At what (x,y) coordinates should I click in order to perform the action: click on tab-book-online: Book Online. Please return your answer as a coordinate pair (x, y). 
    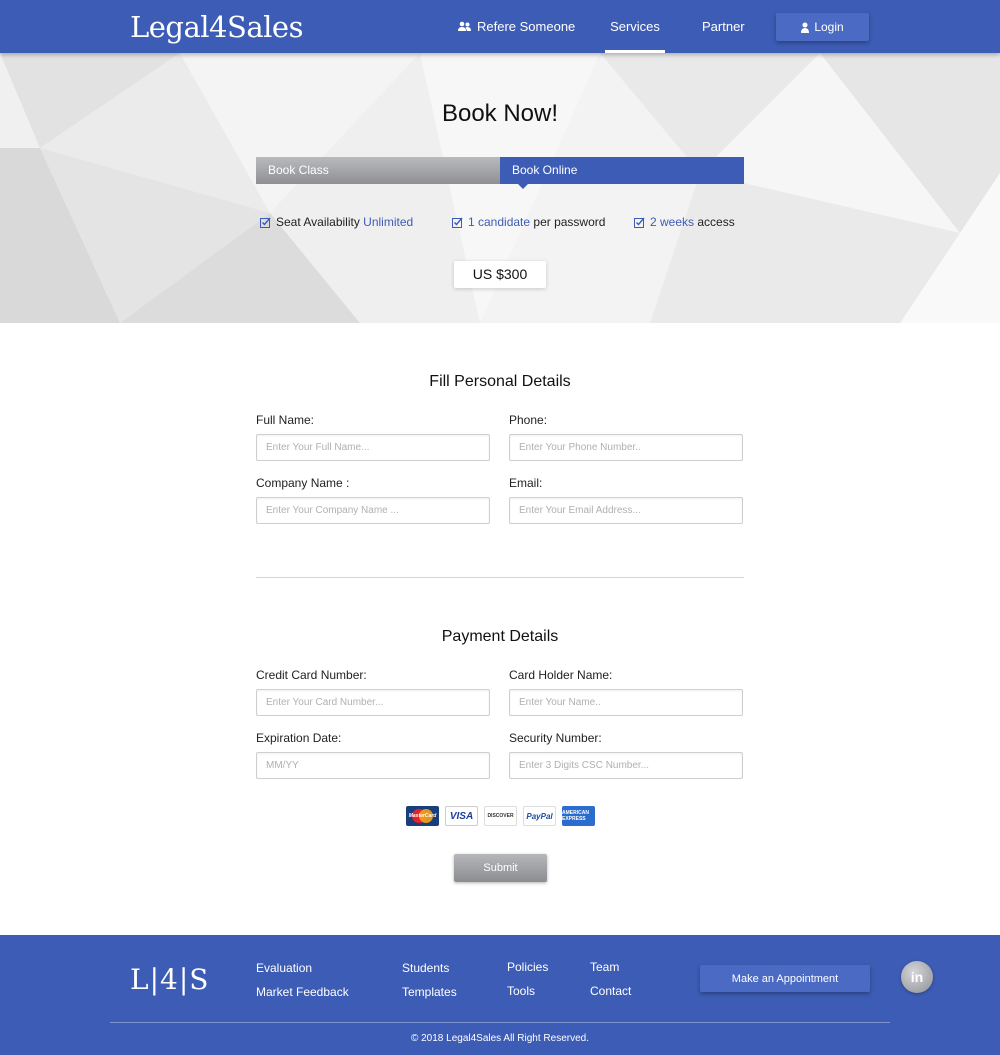
    Looking at the image, I should click on (622, 173).